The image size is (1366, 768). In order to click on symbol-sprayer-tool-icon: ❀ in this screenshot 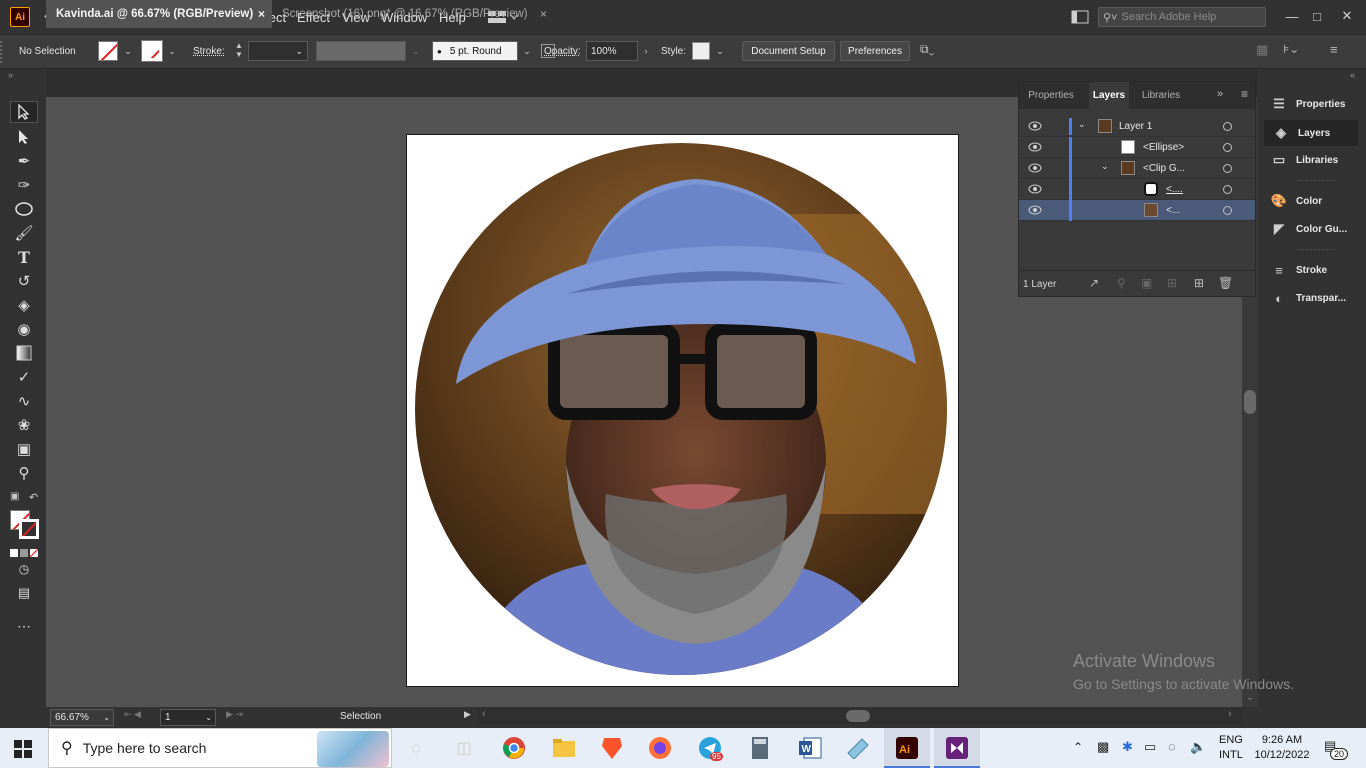, I will do `click(24, 425)`.